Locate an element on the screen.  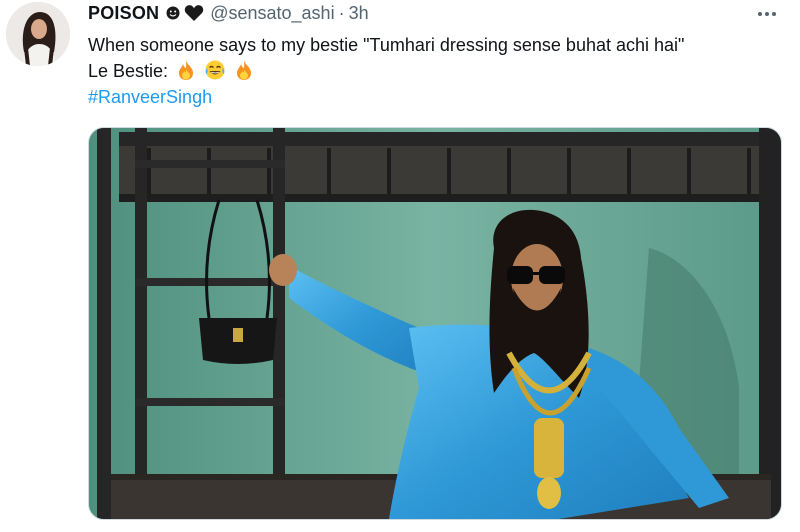
more-options-button is located at coordinates (767, 14).